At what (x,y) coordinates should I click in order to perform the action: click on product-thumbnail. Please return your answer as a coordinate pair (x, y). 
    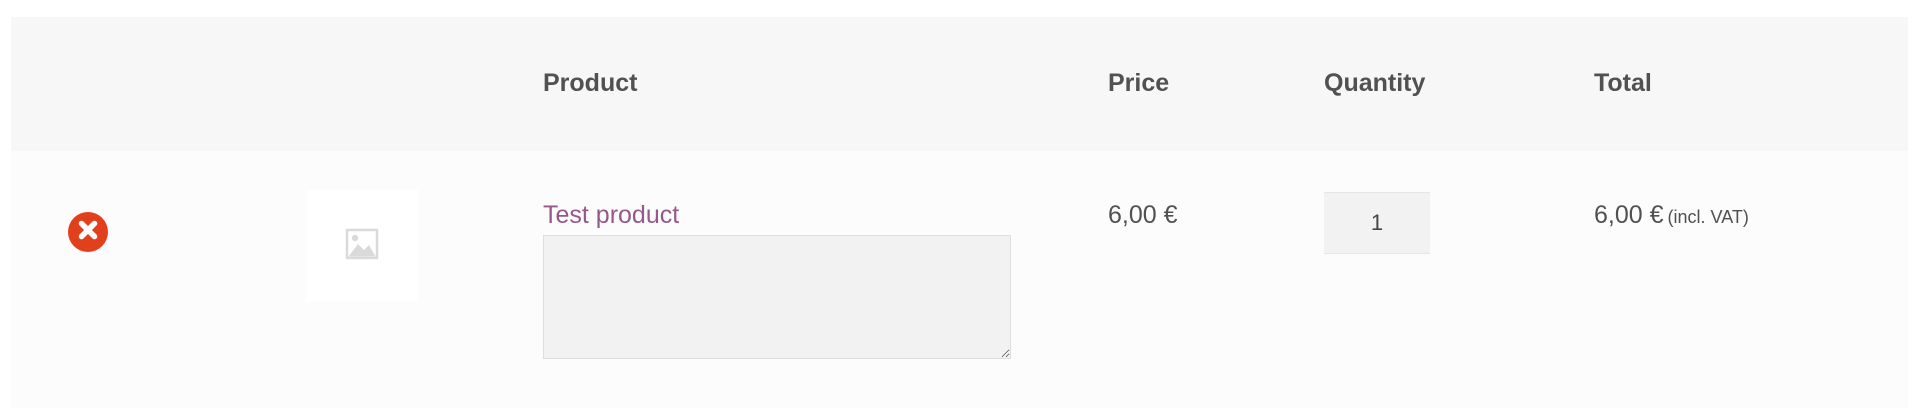
    Looking at the image, I should click on (362, 246).